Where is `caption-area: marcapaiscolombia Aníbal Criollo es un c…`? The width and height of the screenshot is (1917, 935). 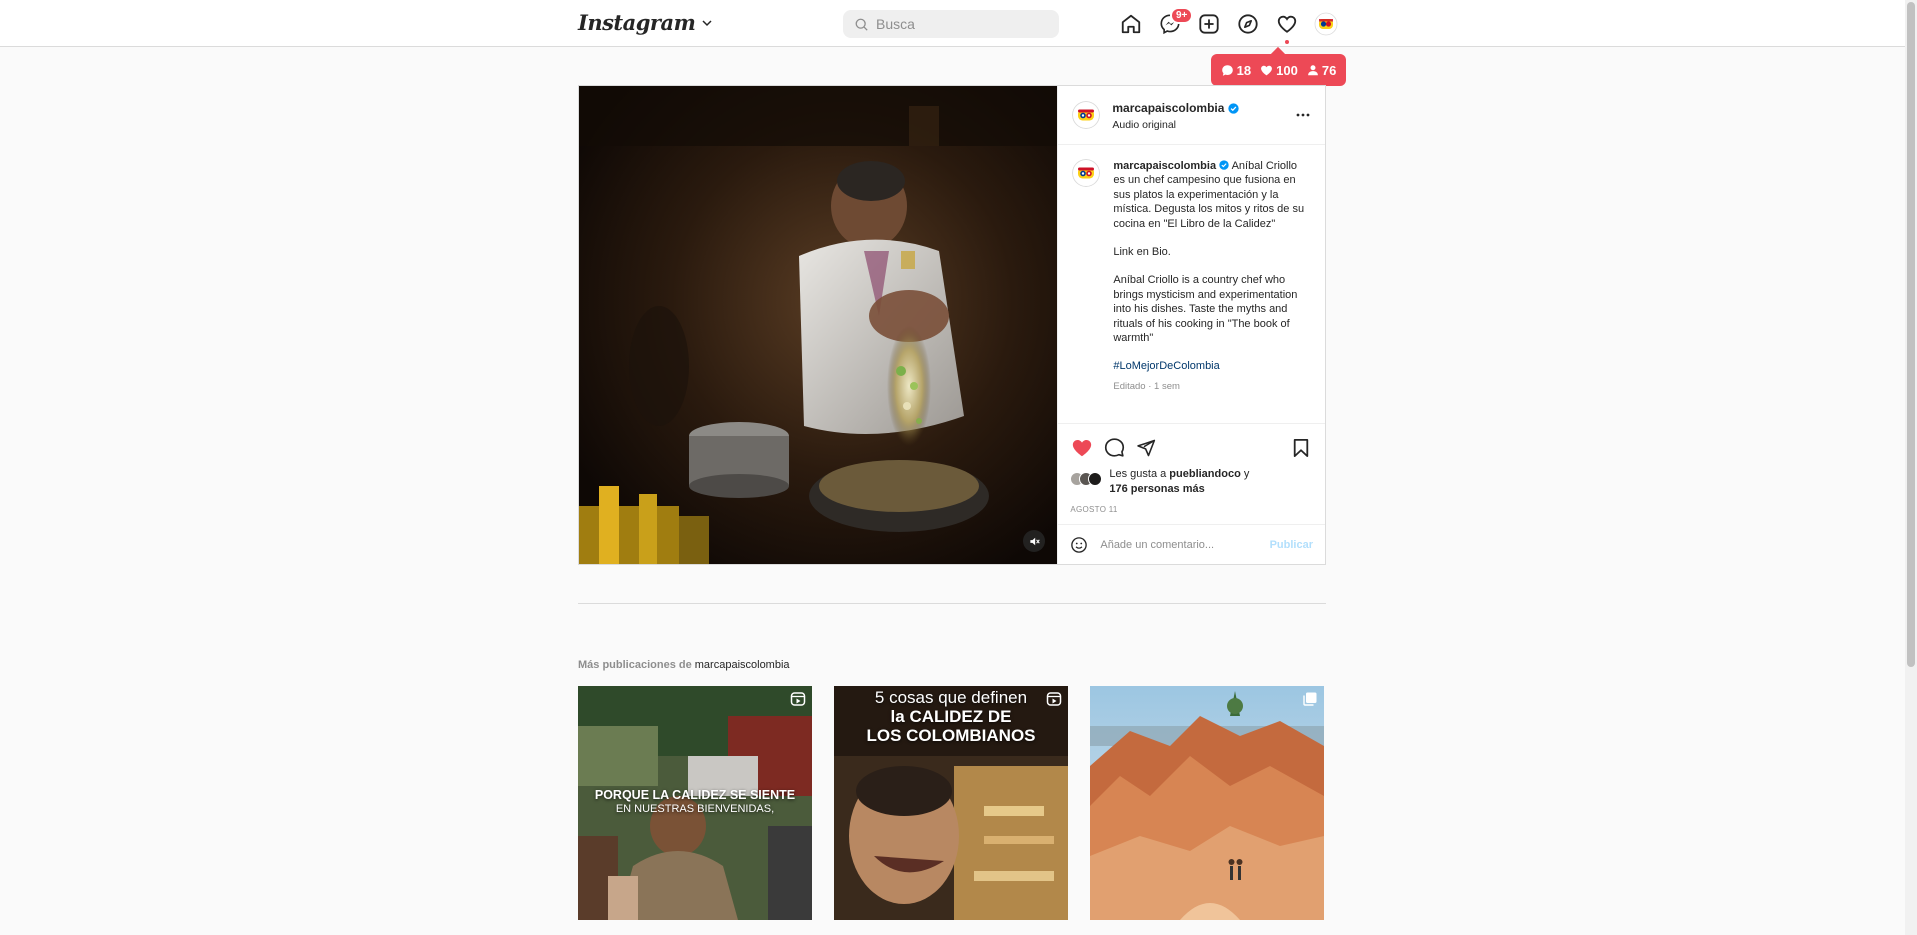 caption-area: marcapaiscolombia Aníbal Criollo es un c… is located at coordinates (1191, 284).